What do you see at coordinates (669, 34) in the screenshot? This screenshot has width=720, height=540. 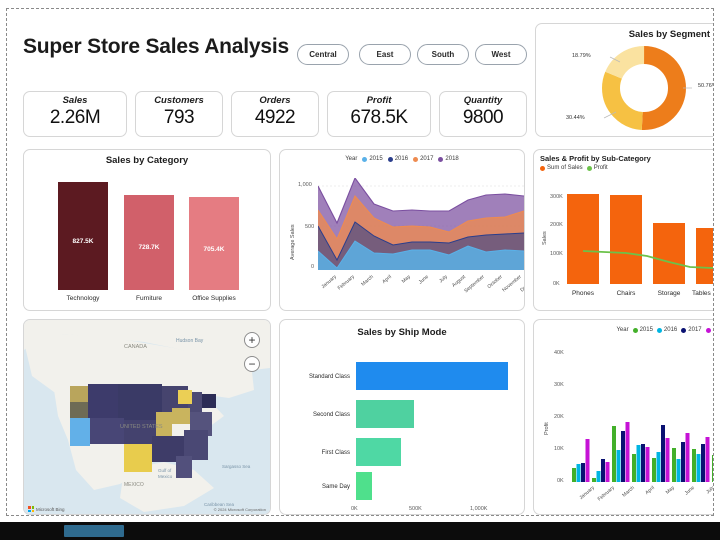 I see `card-title: Sales by Segment` at bounding box center [669, 34].